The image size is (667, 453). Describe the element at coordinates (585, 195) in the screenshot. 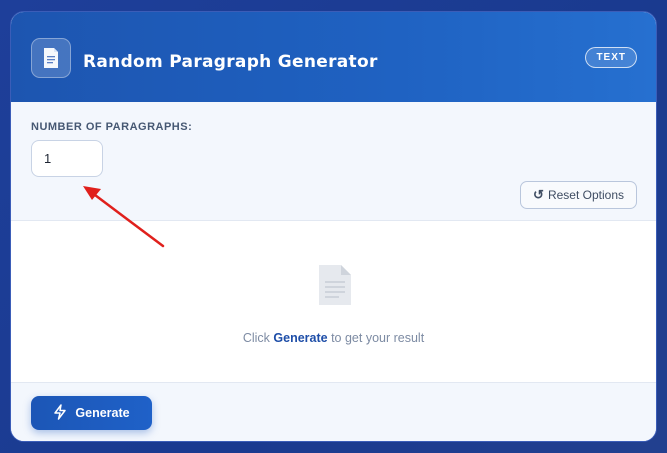

I see `reset-options-label: Reset Options` at that location.